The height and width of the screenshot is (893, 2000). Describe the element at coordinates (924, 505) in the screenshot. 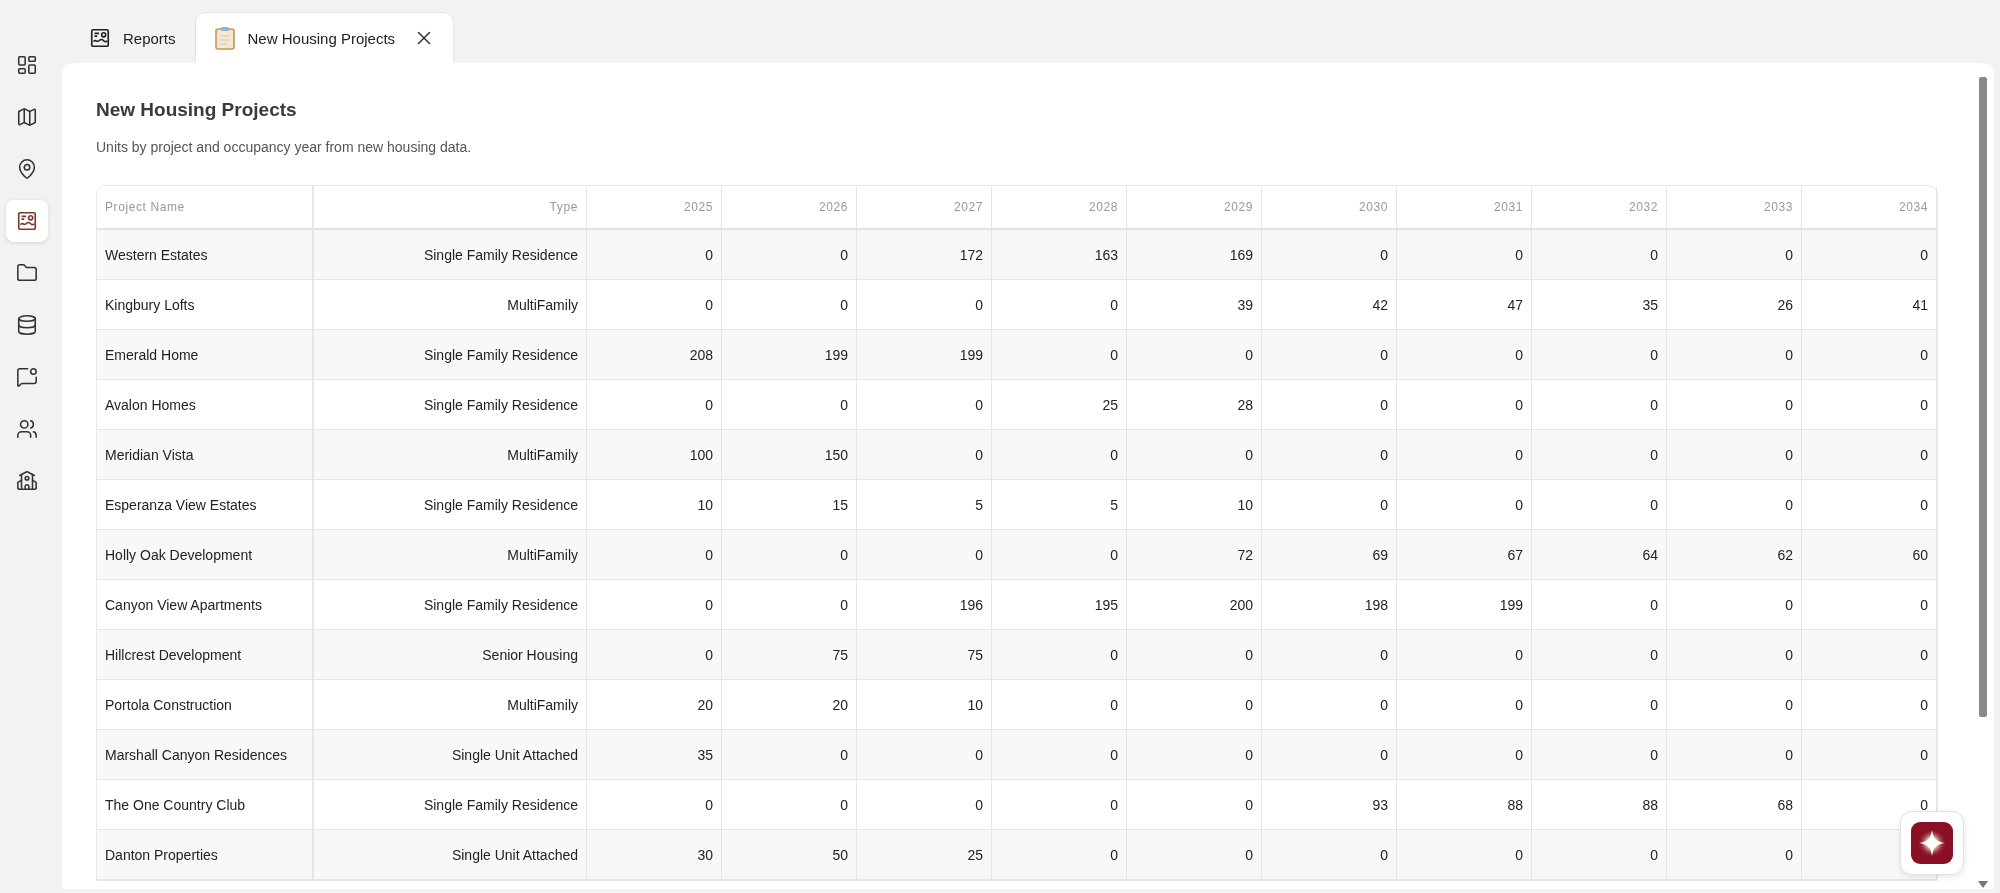

I see `table-cell: 5` at that location.